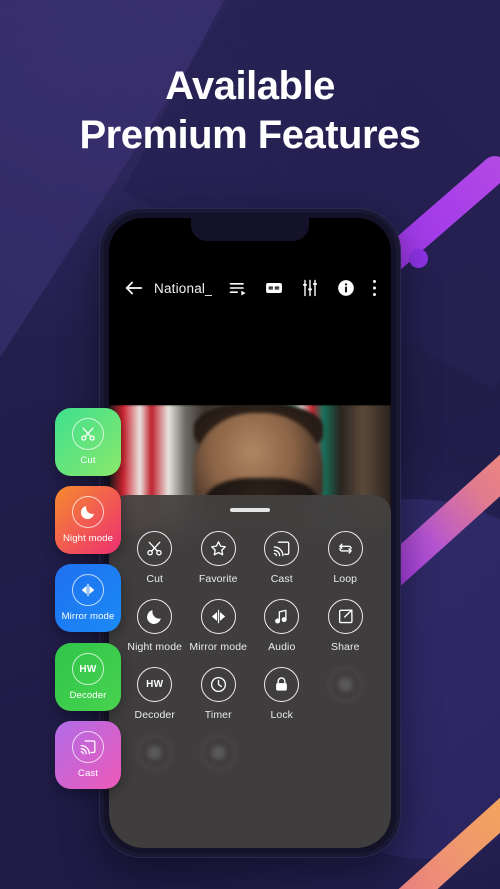 This screenshot has width=500, height=889. What do you see at coordinates (250, 134) in the screenshot?
I see `page-title-line2: Premium Features` at bounding box center [250, 134].